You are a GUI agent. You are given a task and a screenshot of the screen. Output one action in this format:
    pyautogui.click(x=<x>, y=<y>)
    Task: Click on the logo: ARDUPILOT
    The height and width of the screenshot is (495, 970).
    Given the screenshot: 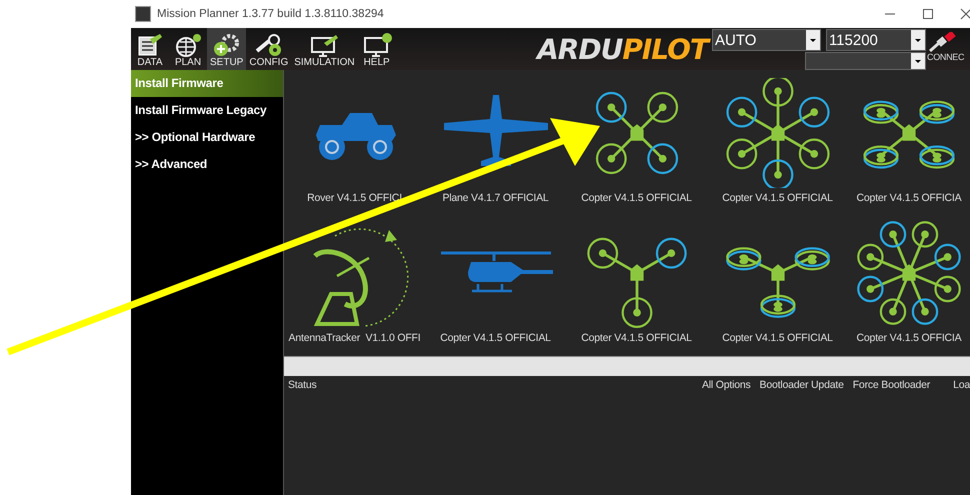 What is the action you would take?
    pyautogui.click(x=622, y=49)
    